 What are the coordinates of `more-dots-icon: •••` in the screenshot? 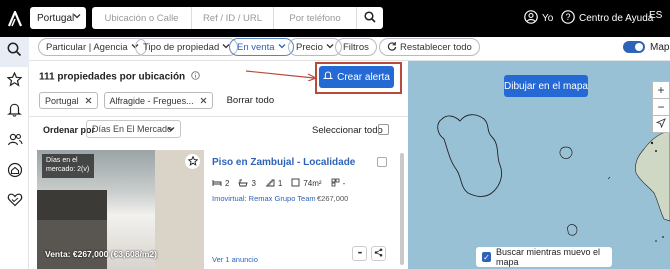 It's located at (359, 253).